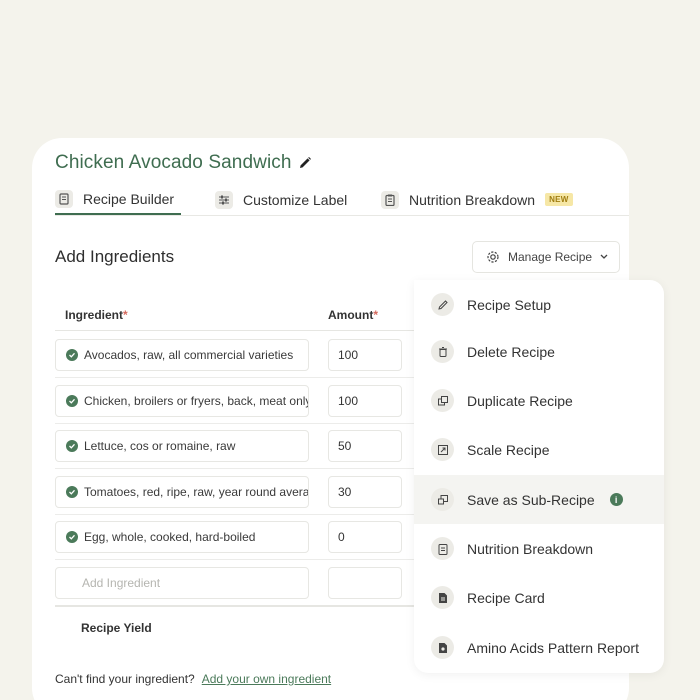  Describe the element at coordinates (559, 199) in the screenshot. I see `new-badge: NEW` at that location.